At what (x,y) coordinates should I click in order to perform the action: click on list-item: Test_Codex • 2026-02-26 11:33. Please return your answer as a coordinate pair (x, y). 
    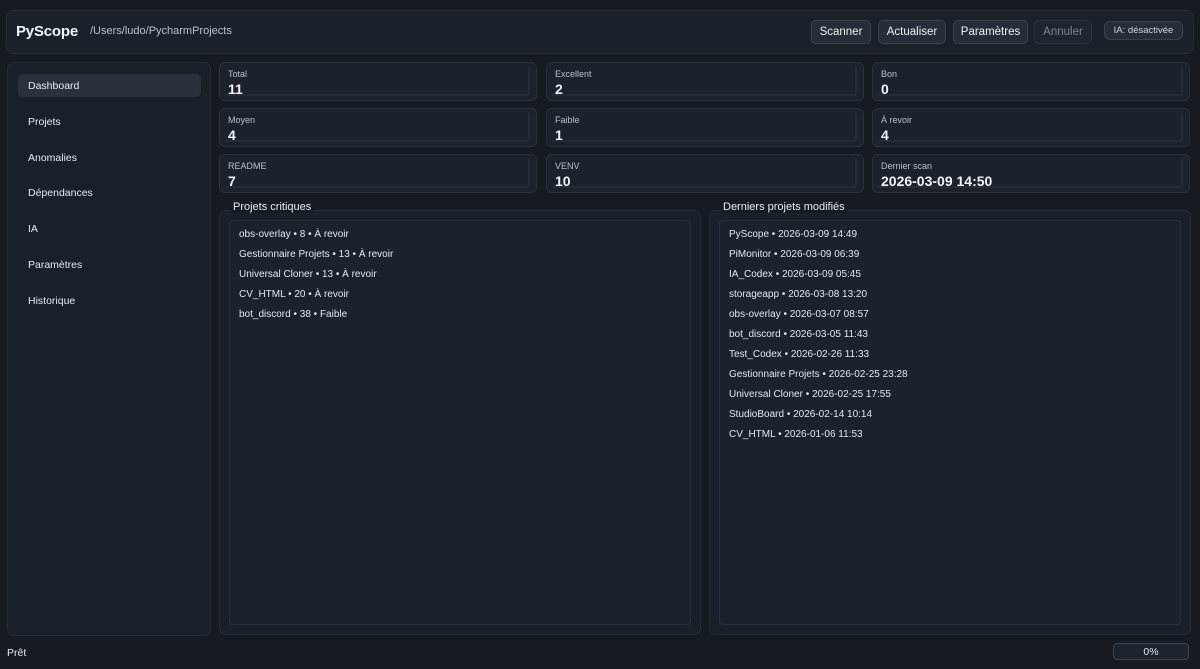
    Looking at the image, I should click on (799, 354).